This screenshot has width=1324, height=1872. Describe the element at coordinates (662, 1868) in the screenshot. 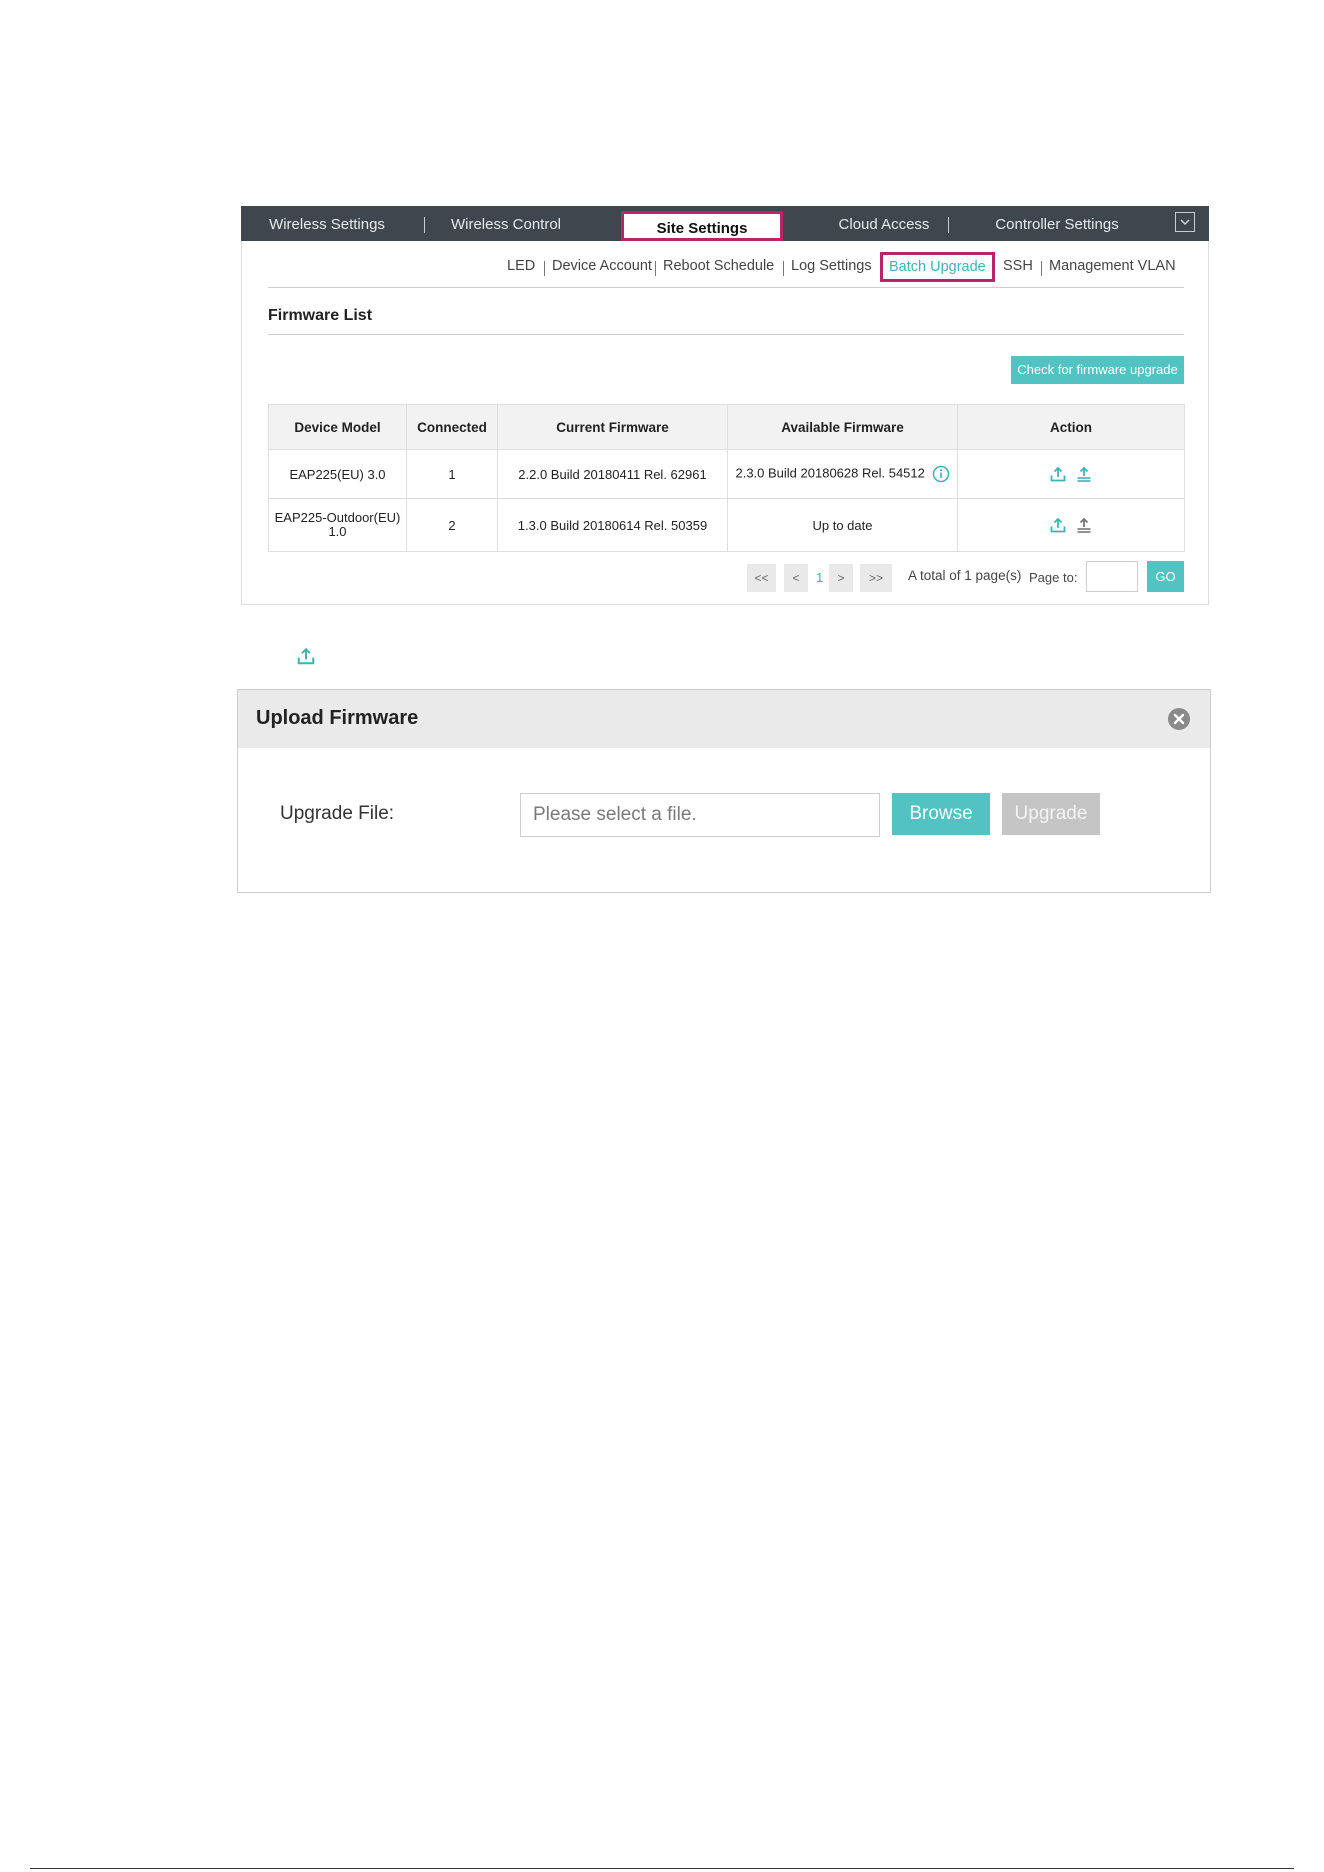

I see `page-footer-line` at that location.